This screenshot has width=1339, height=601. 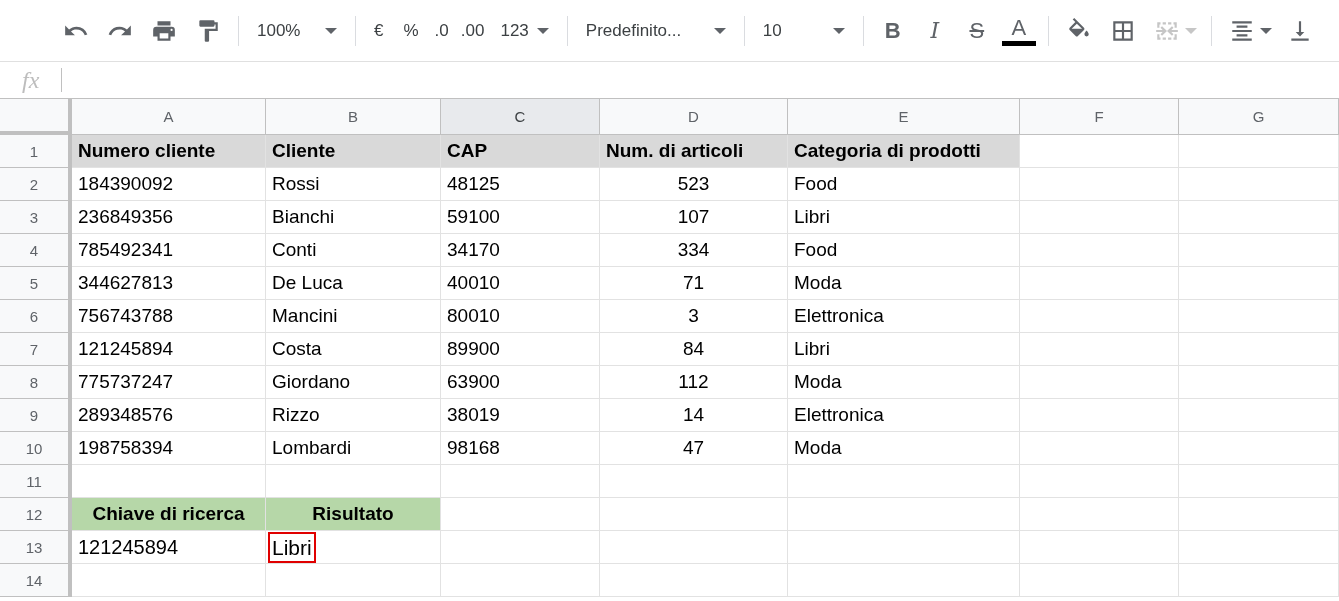 What do you see at coordinates (353, 184) in the screenshot?
I see `table-cell: Rossi` at bounding box center [353, 184].